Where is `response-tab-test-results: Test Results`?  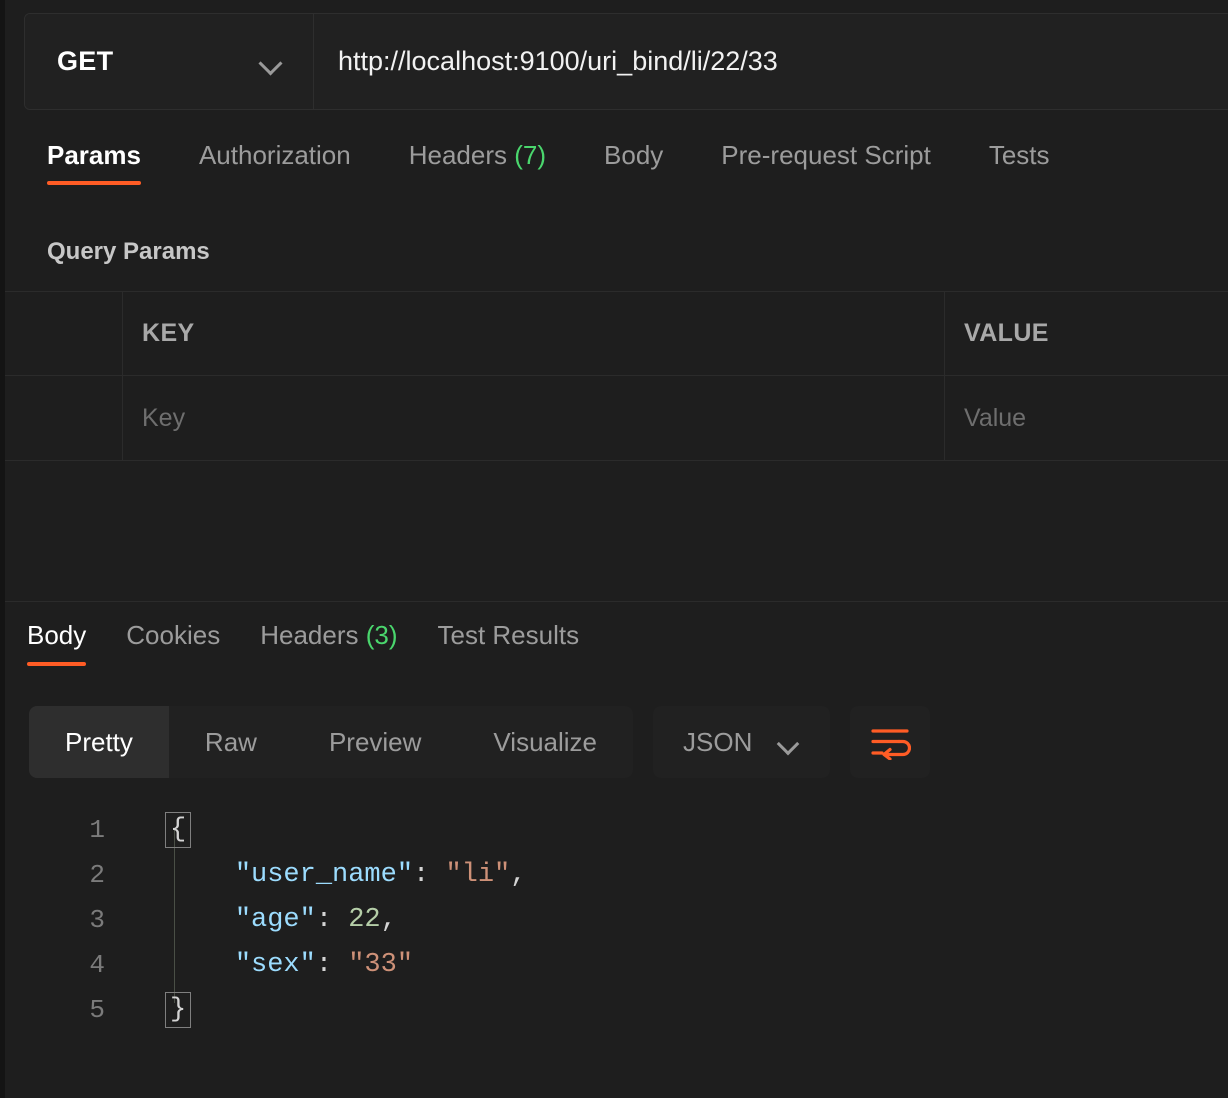
response-tab-test-results: Test Results is located at coordinates (509, 648).